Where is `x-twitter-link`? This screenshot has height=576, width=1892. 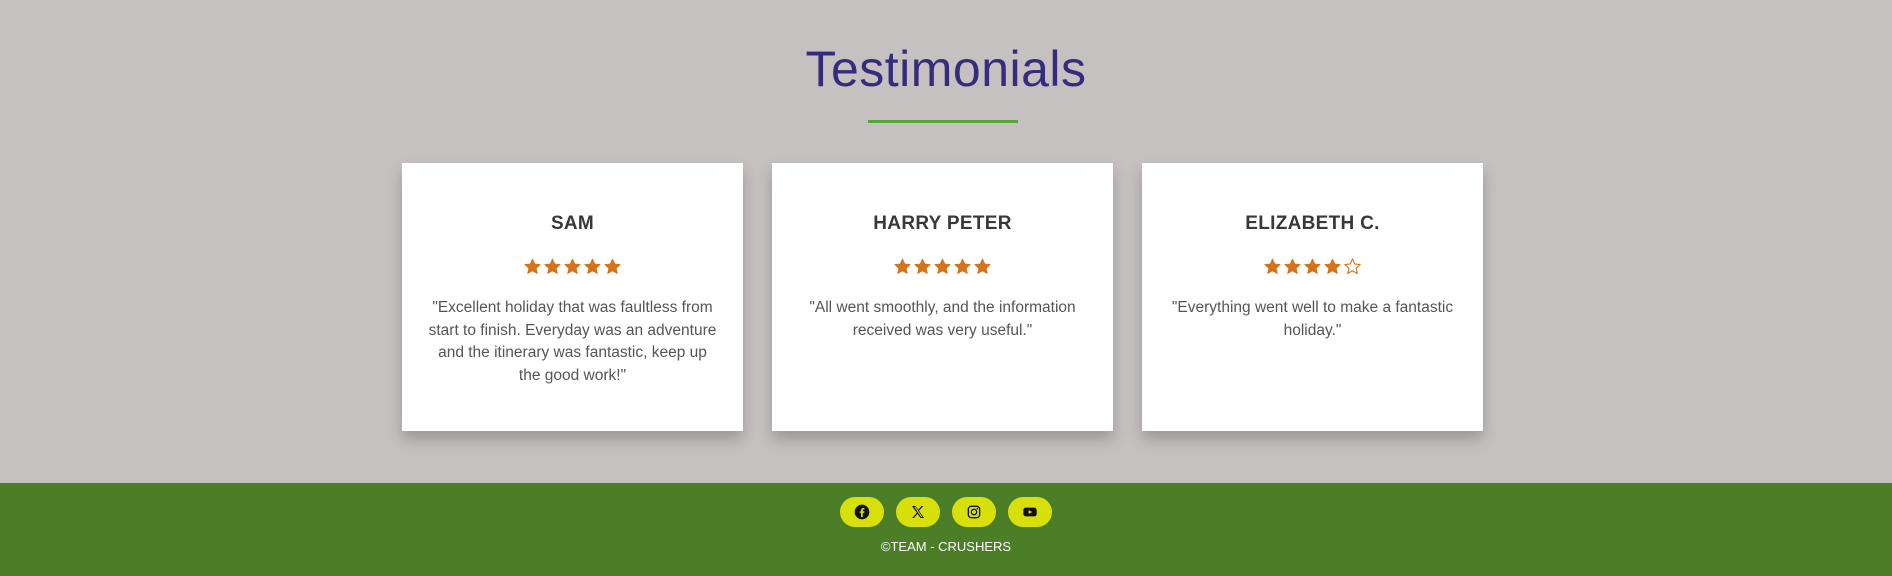 x-twitter-link is located at coordinates (918, 512).